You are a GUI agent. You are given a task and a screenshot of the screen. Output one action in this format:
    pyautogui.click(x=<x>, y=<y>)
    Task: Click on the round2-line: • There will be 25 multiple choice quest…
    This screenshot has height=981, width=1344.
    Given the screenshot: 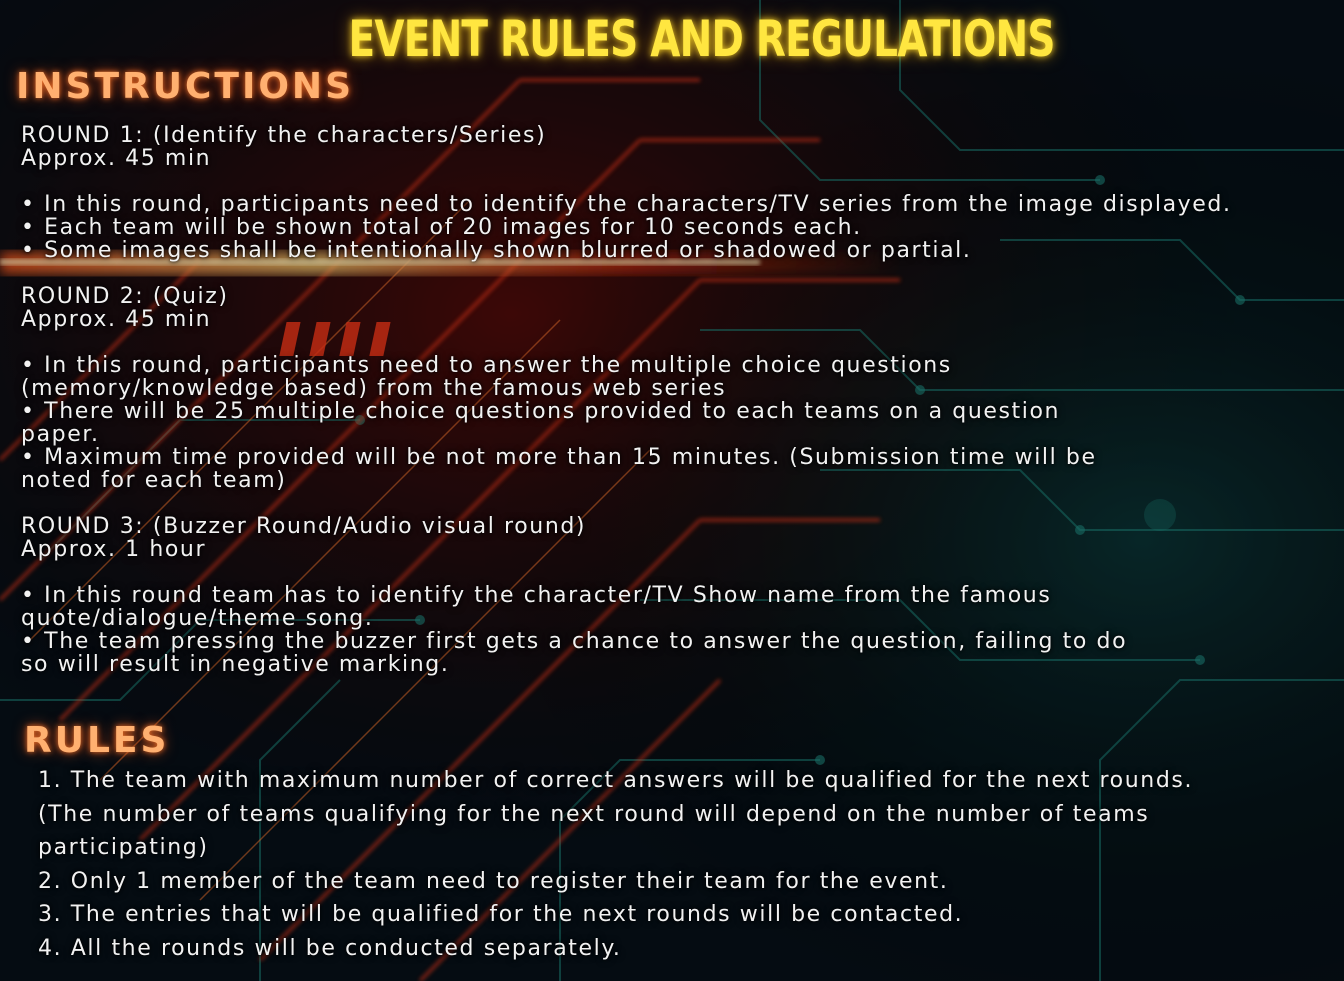 What is the action you would take?
    pyautogui.click(x=541, y=411)
    